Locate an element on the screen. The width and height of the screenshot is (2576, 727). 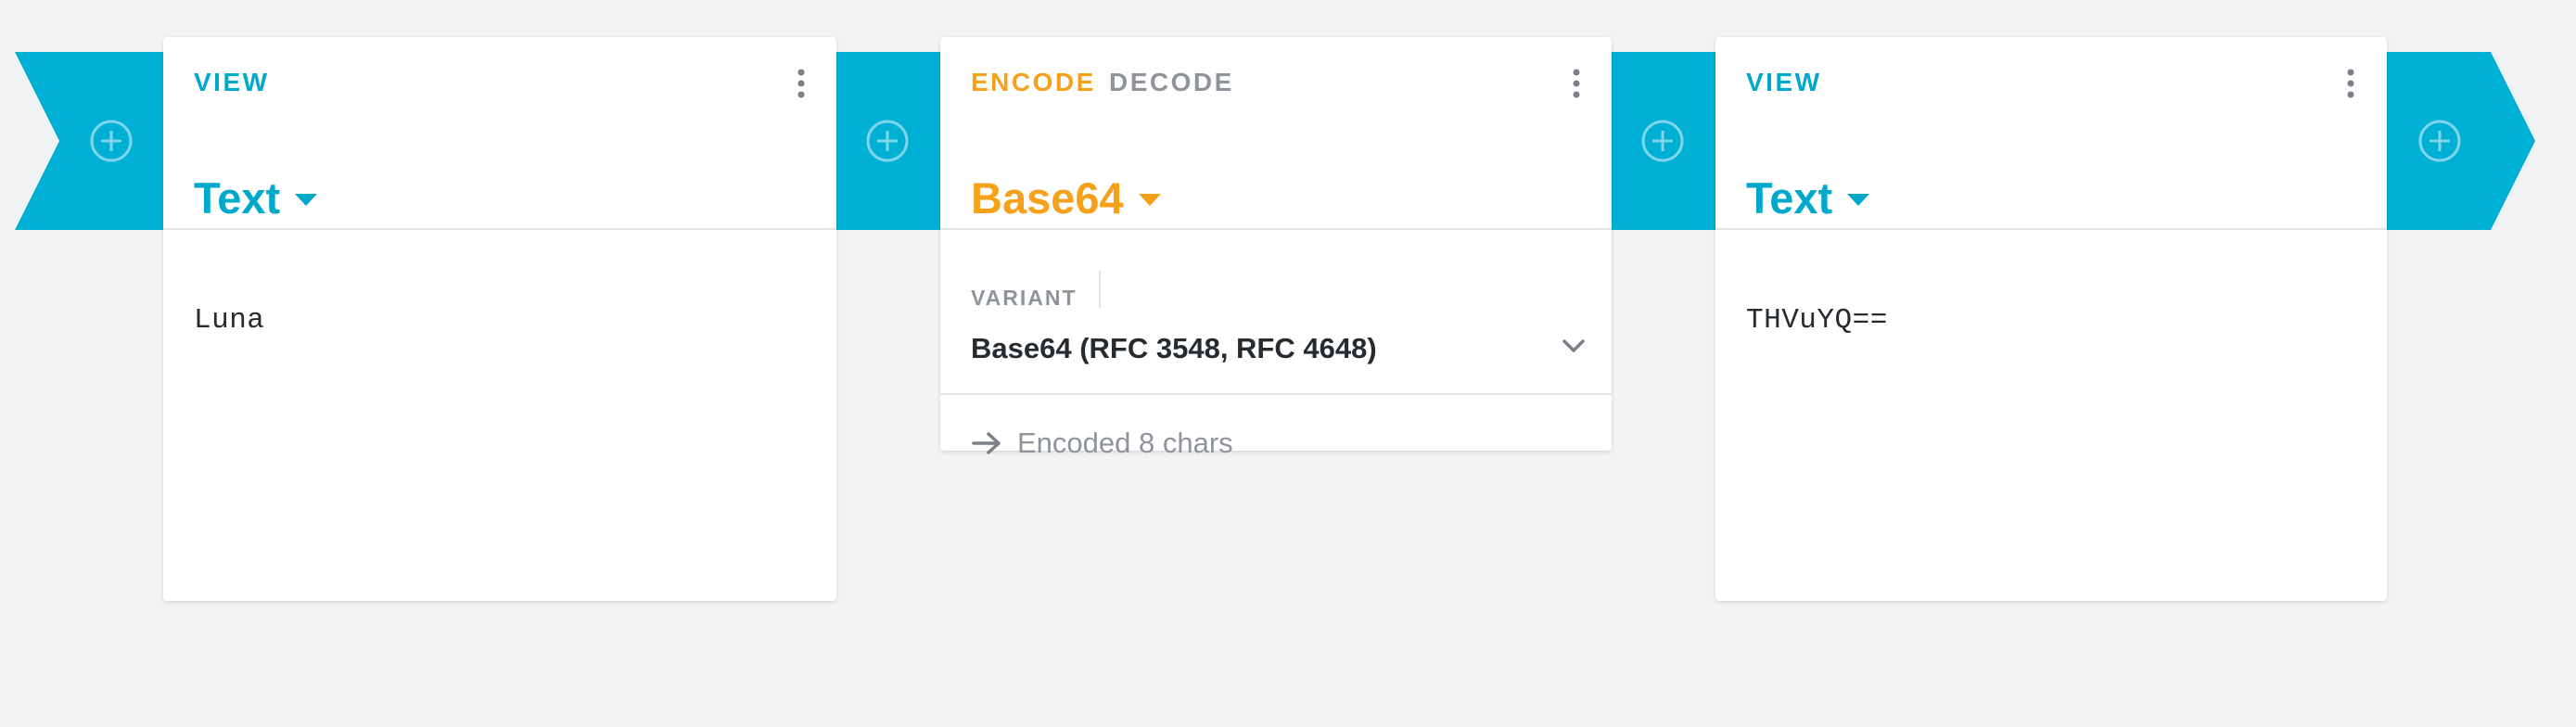
tab-decode: DECODE is located at coordinates (1171, 82).